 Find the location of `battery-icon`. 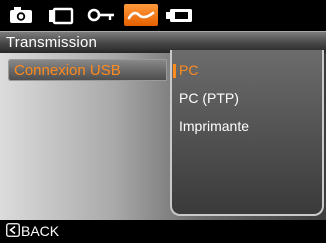

battery-icon is located at coordinates (179, 15).